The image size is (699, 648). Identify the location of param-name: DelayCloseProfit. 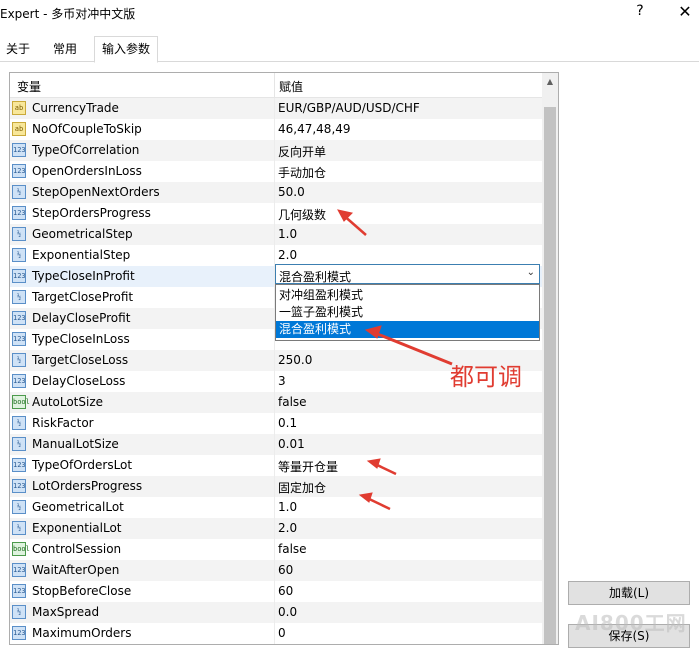
(81, 318).